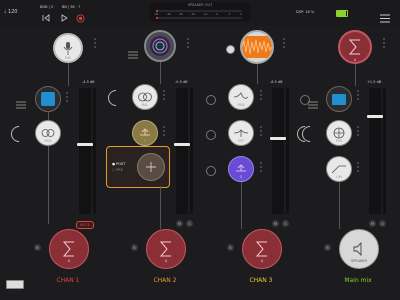 This screenshot has height=300, width=400. I want to click on main-menu-button, so click(313, 103).